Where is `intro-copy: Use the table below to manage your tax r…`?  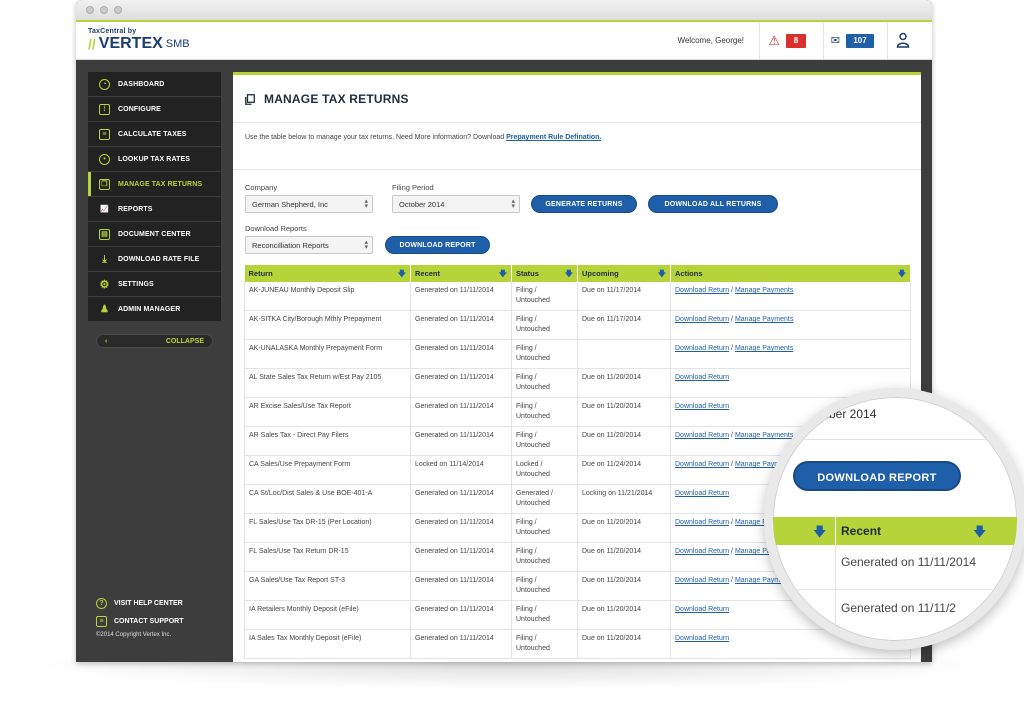 intro-copy: Use the table below to manage your tax r… is located at coordinates (375, 137).